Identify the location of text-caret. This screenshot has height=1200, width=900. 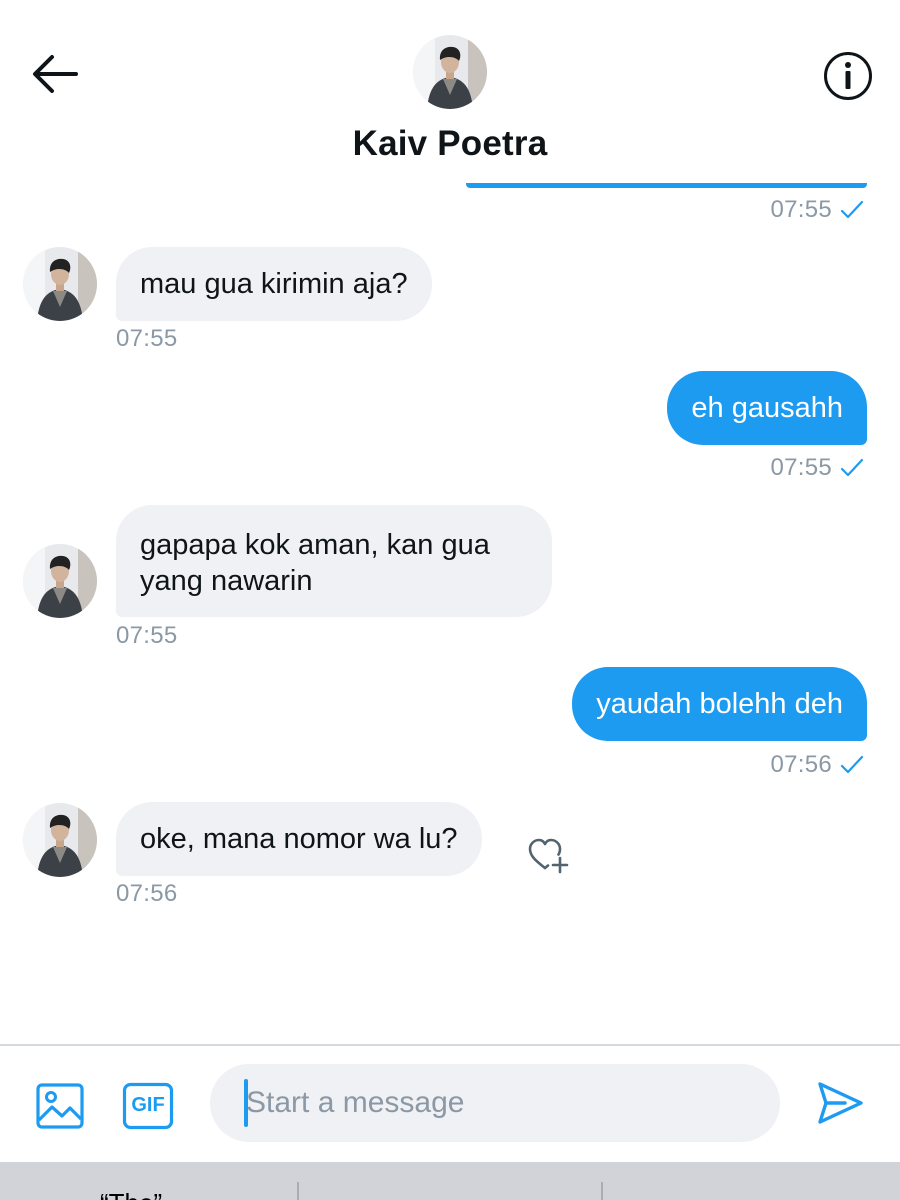
(246, 1103).